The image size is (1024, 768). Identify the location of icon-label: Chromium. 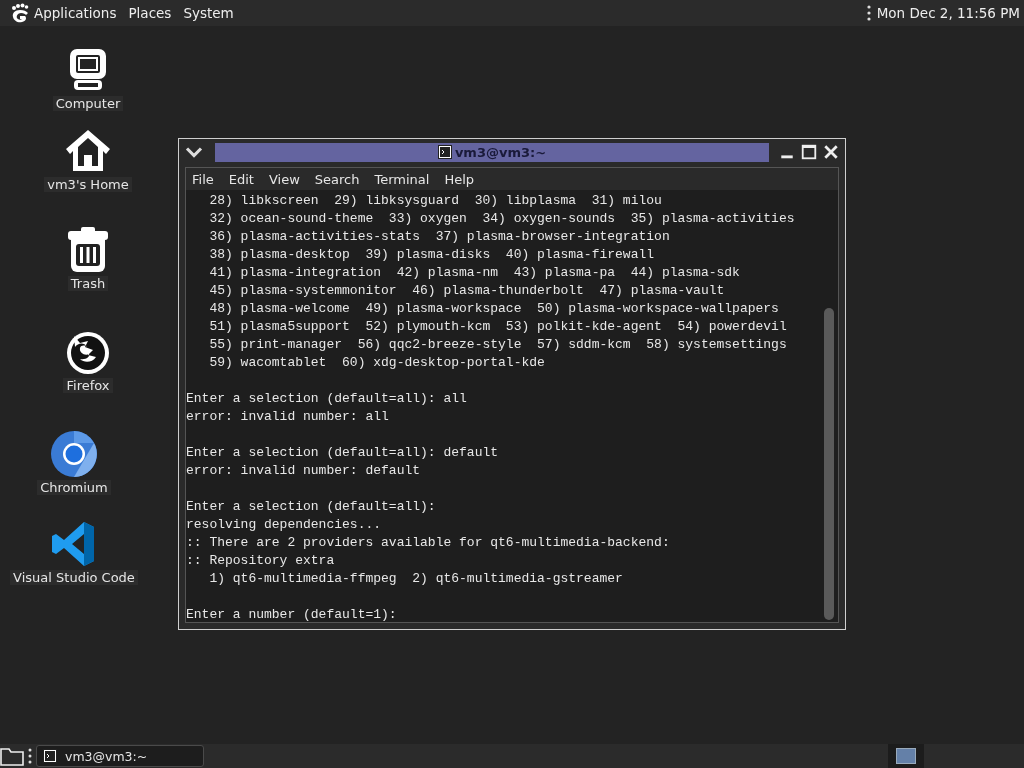
(74, 487).